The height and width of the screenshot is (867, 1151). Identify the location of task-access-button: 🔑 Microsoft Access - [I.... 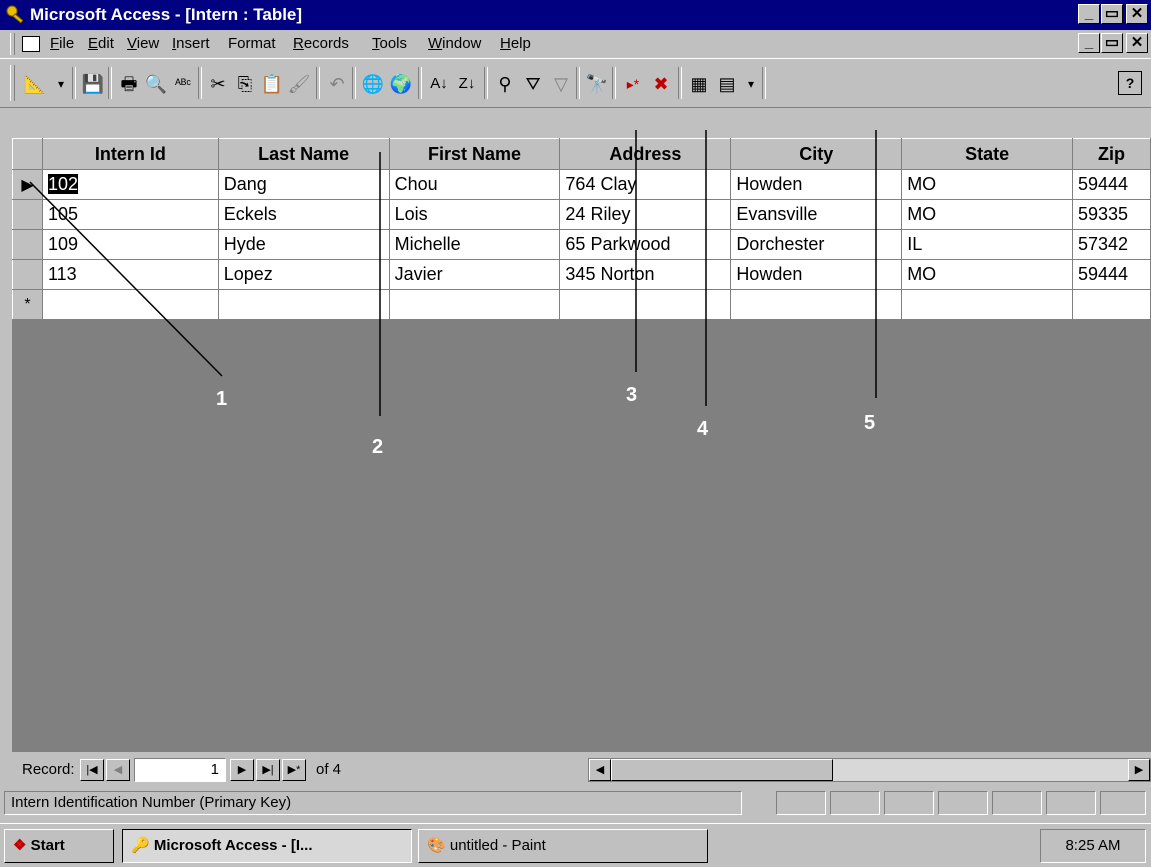
(267, 846).